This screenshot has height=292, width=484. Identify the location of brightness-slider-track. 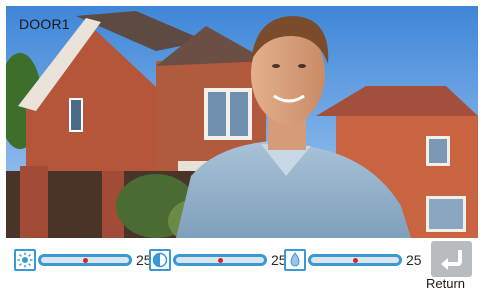
(85, 260).